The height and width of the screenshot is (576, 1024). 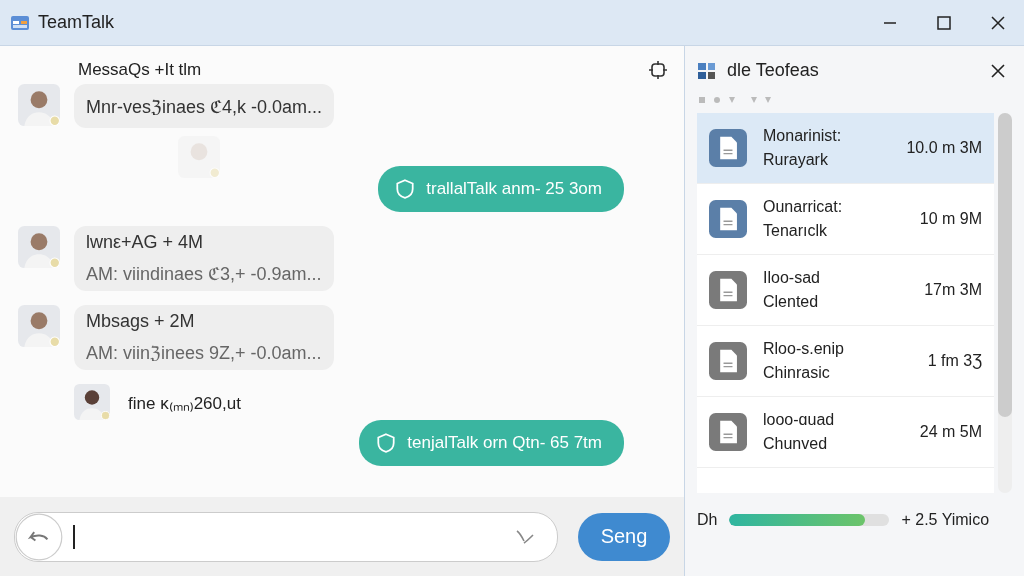 What do you see at coordinates (845, 219) in the screenshot?
I see `file-item: Ounarricat: Tenarıclk 10 m 9M` at bounding box center [845, 219].